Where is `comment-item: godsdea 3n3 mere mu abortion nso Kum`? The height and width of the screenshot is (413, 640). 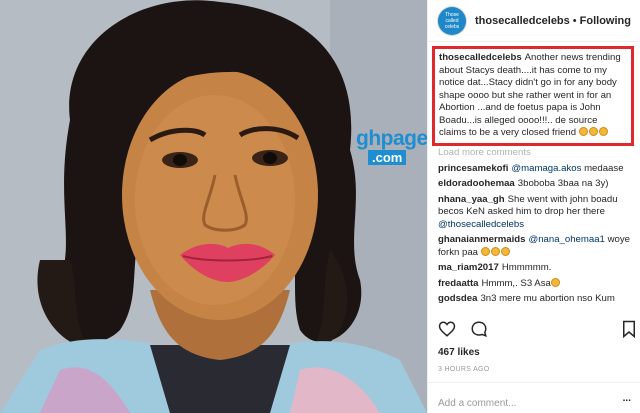
comment-item: godsdea 3n3 mere mu abortion nso Kum is located at coordinates (537, 299).